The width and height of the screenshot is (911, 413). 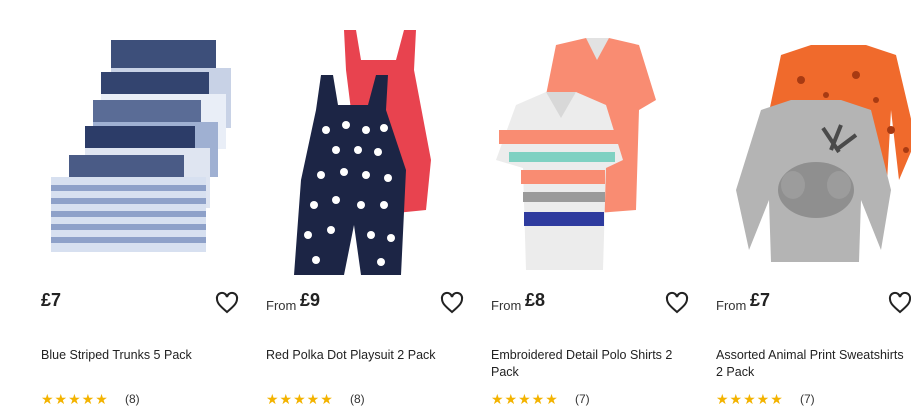 I want to click on product-title: Embroidered Detail Polo Shirts 2 Pack, so click(x=593, y=364).